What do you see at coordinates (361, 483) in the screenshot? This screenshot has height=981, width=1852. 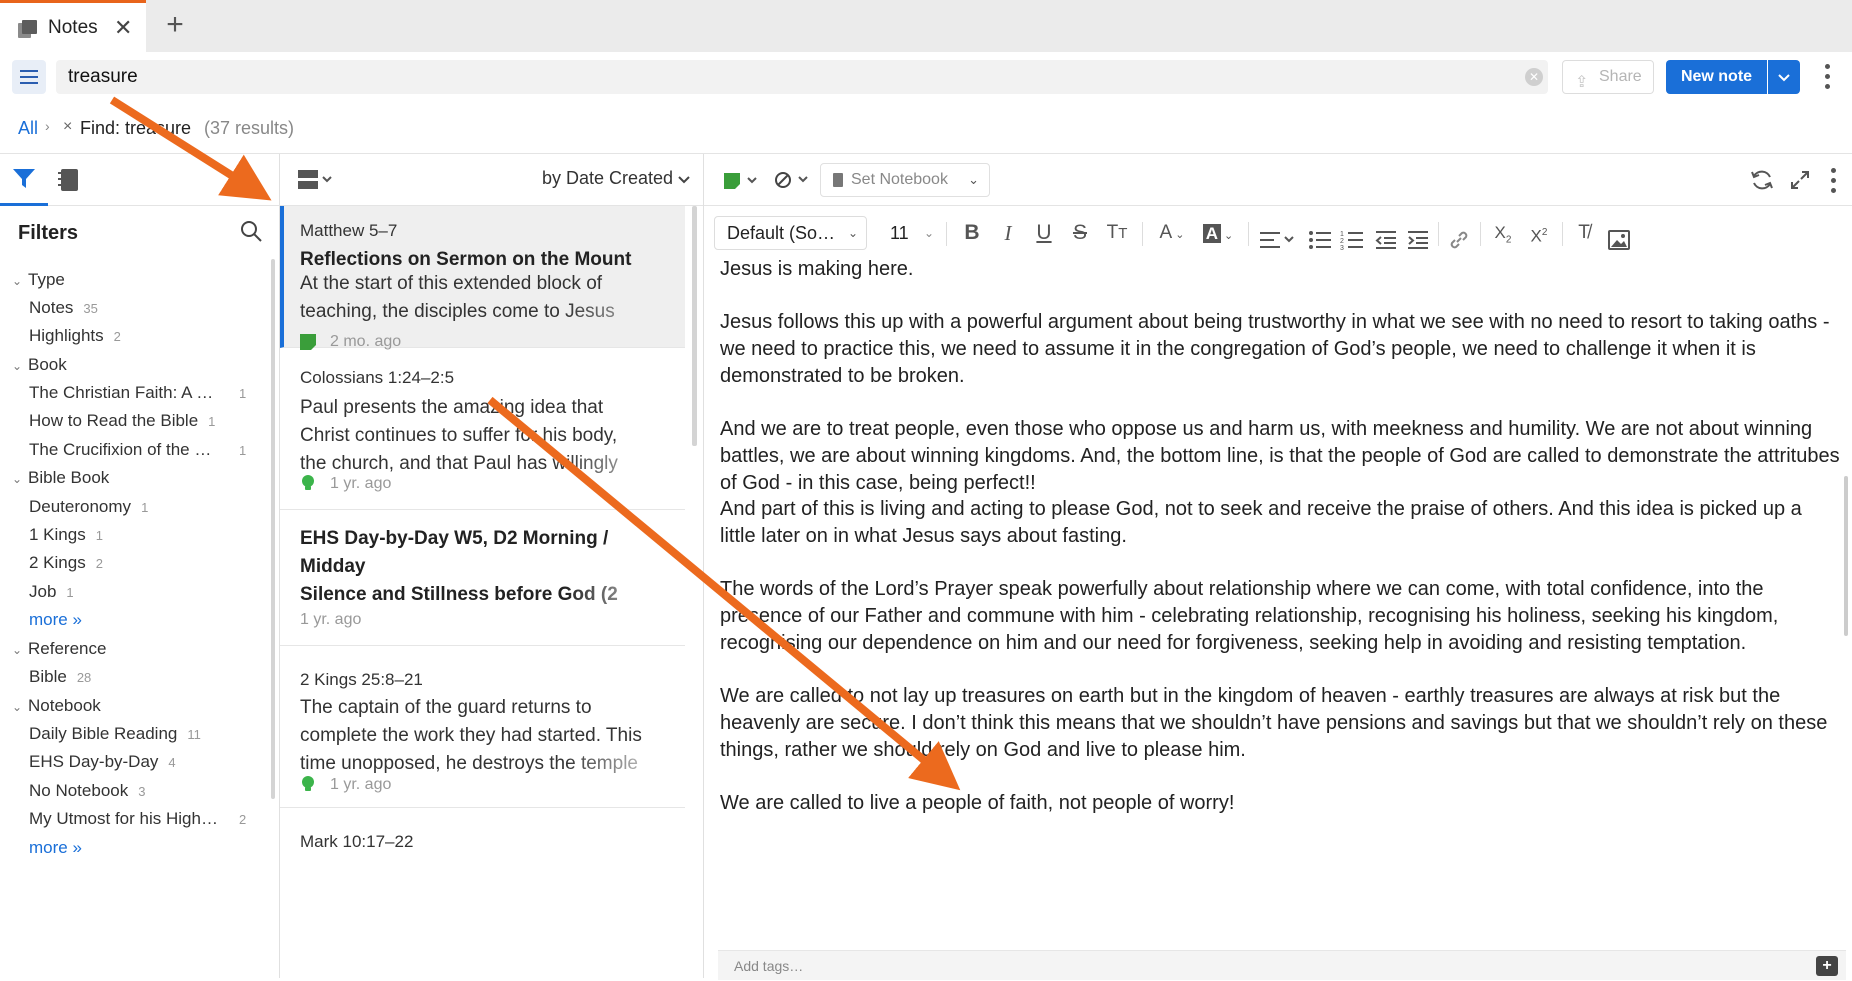 I see `note-time: 1 yr. ago` at bounding box center [361, 483].